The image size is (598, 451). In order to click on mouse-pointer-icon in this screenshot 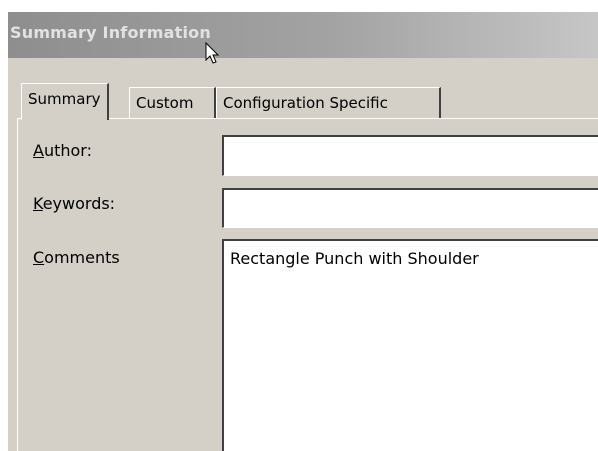, I will do `click(212, 53)`.